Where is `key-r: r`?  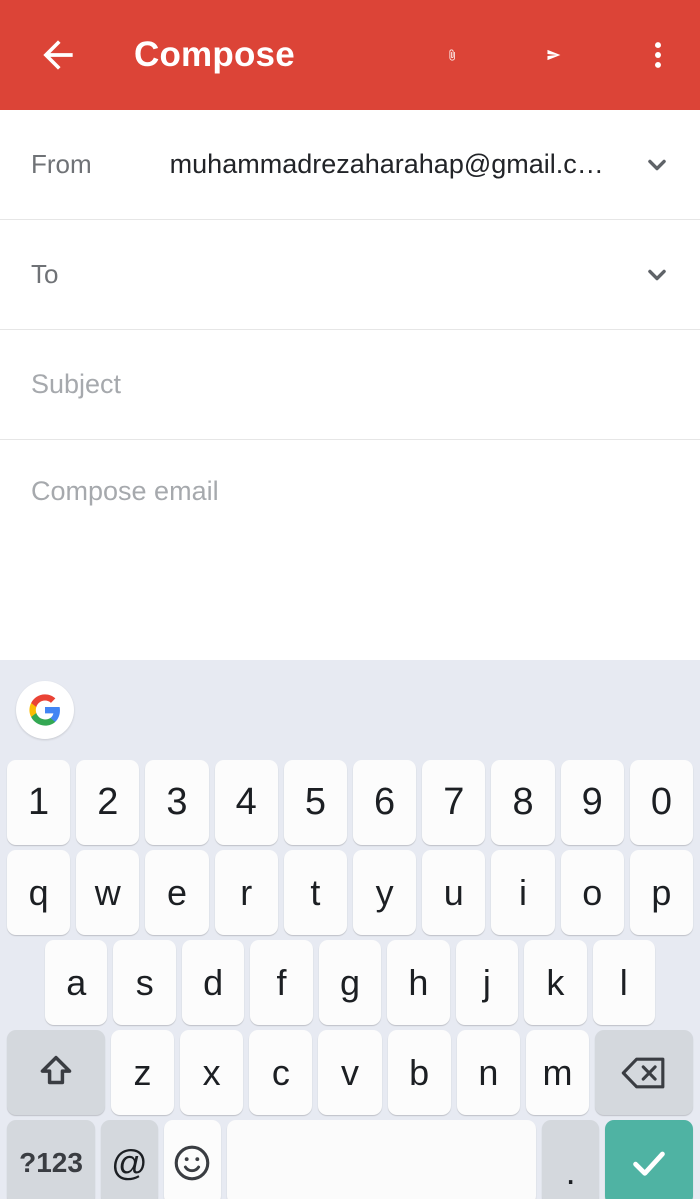
key-r: r is located at coordinates (246, 892).